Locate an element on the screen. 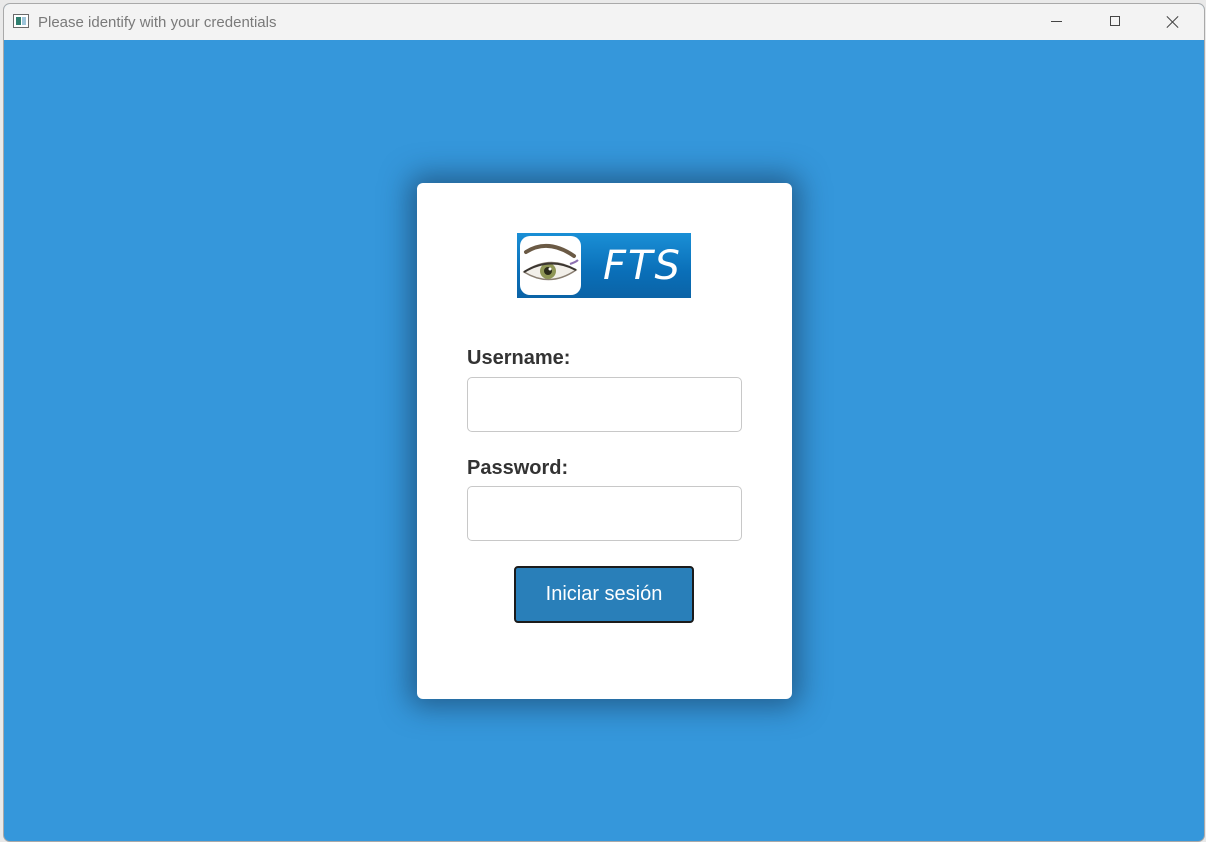 Image resolution: width=1206 pixels, height=842 pixels. maximize-icon is located at coordinates (1115, 21).